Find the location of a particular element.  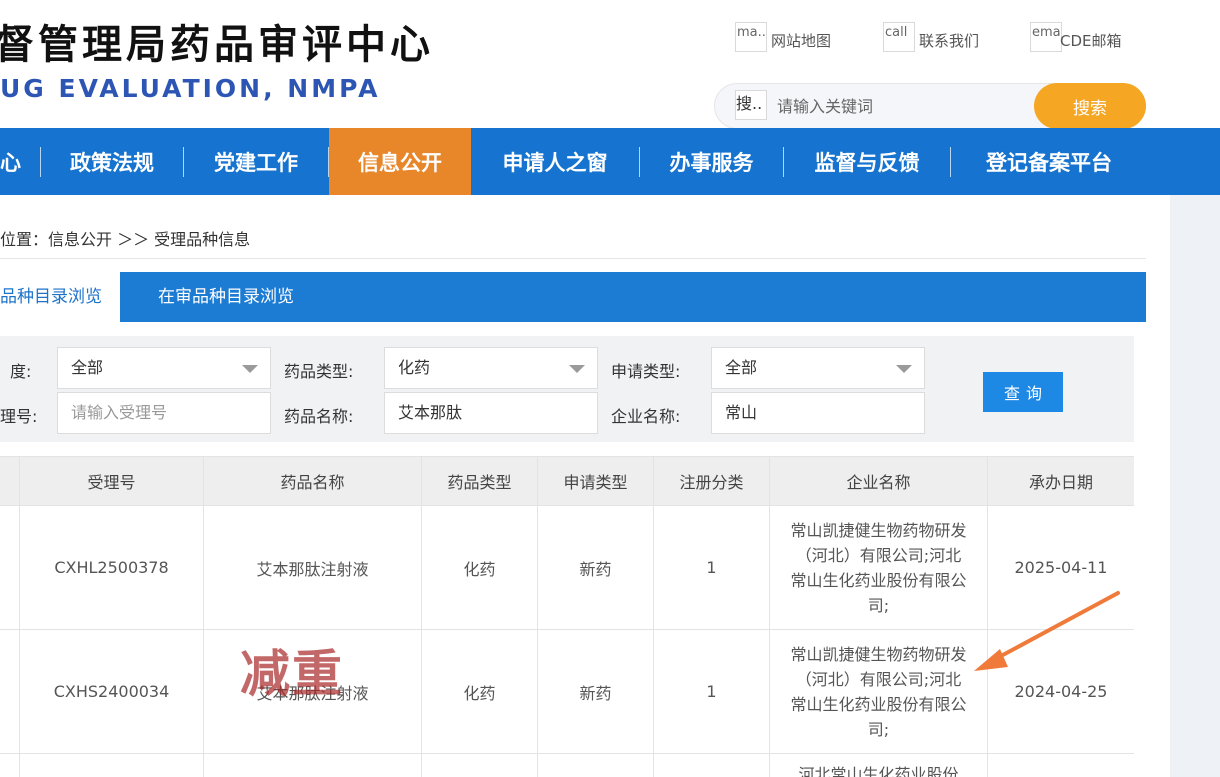

header-cell-index is located at coordinates (10, 481).